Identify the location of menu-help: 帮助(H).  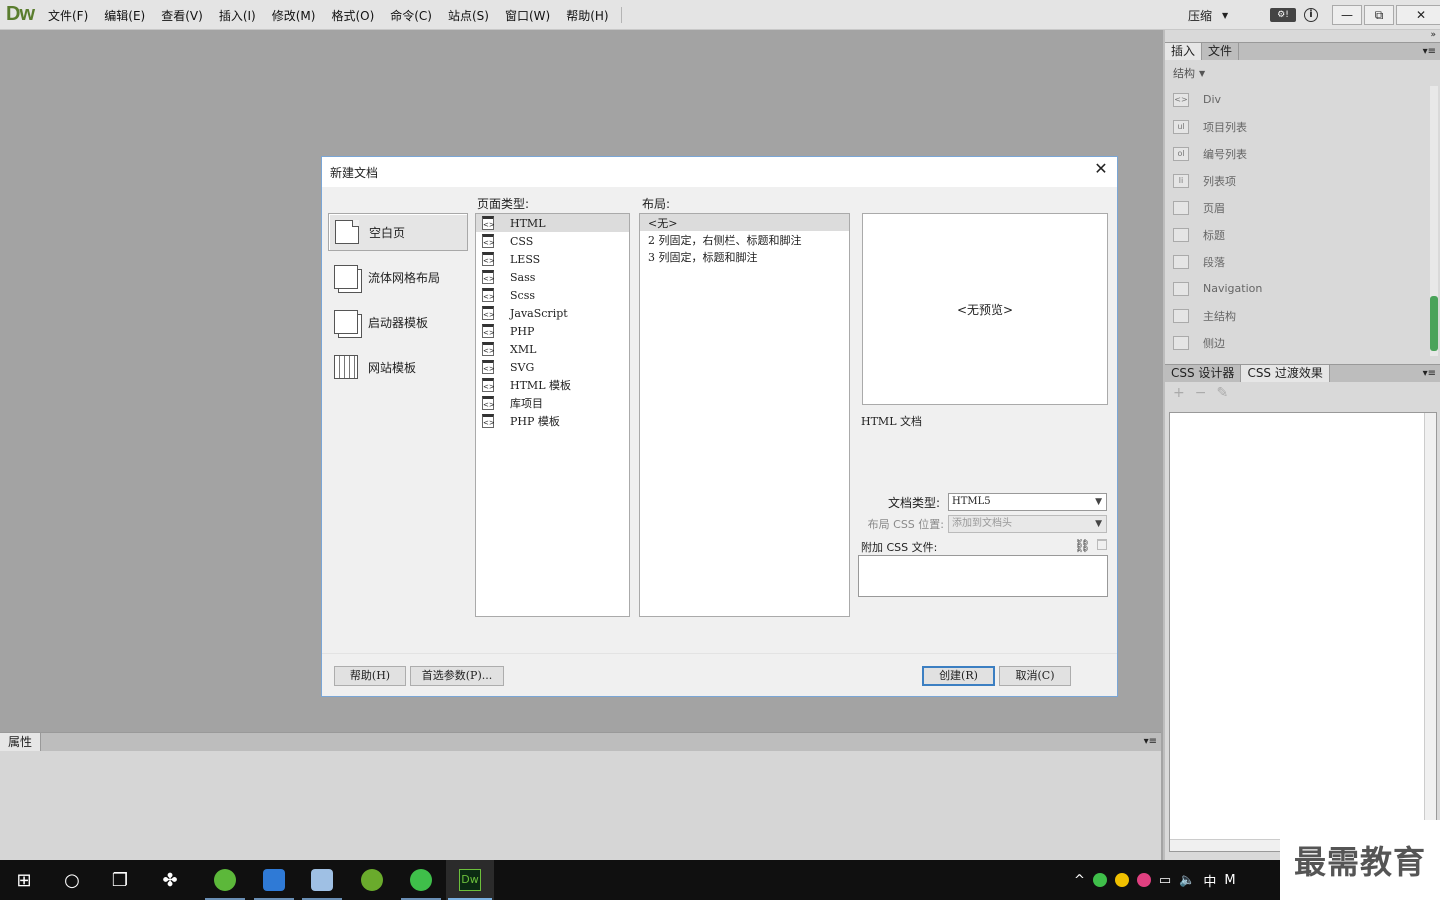
(587, 15).